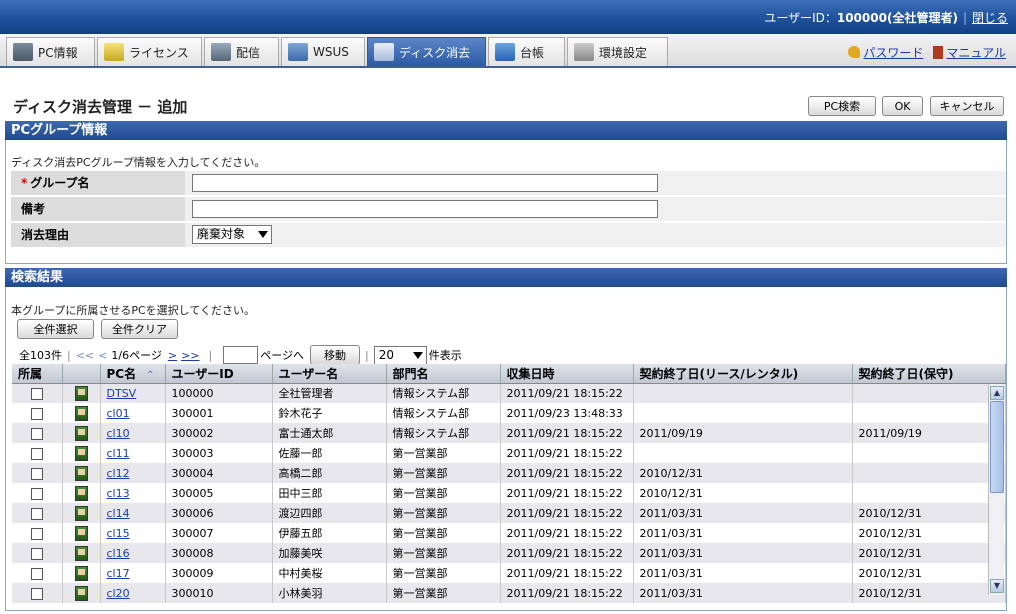 This screenshot has height=614, width=1016. Describe the element at coordinates (329, 433) in the screenshot. I see `user-name-cell: 富士通太郎` at that location.